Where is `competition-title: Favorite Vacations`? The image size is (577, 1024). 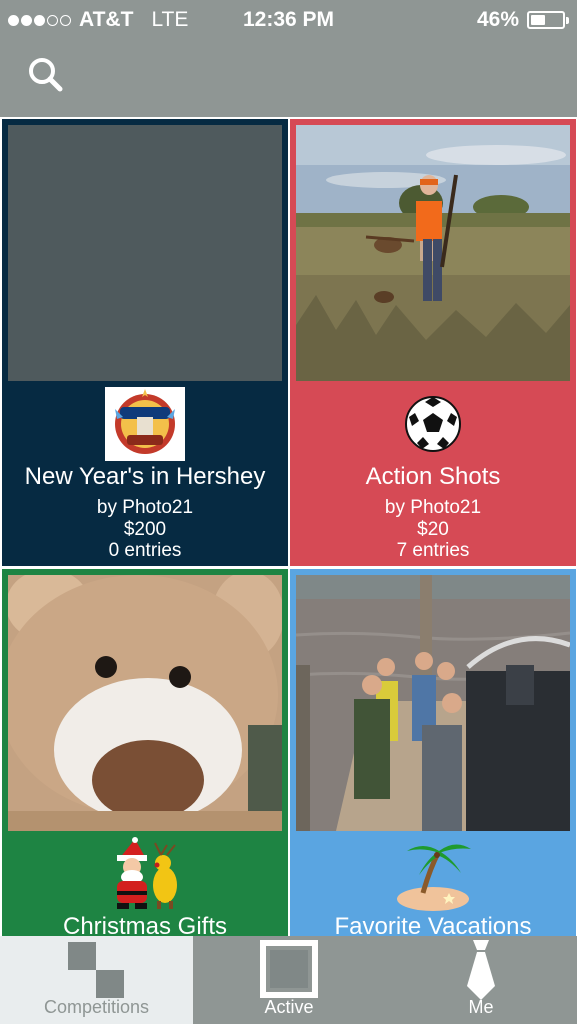
competition-title: Favorite Vacations is located at coordinates (433, 924).